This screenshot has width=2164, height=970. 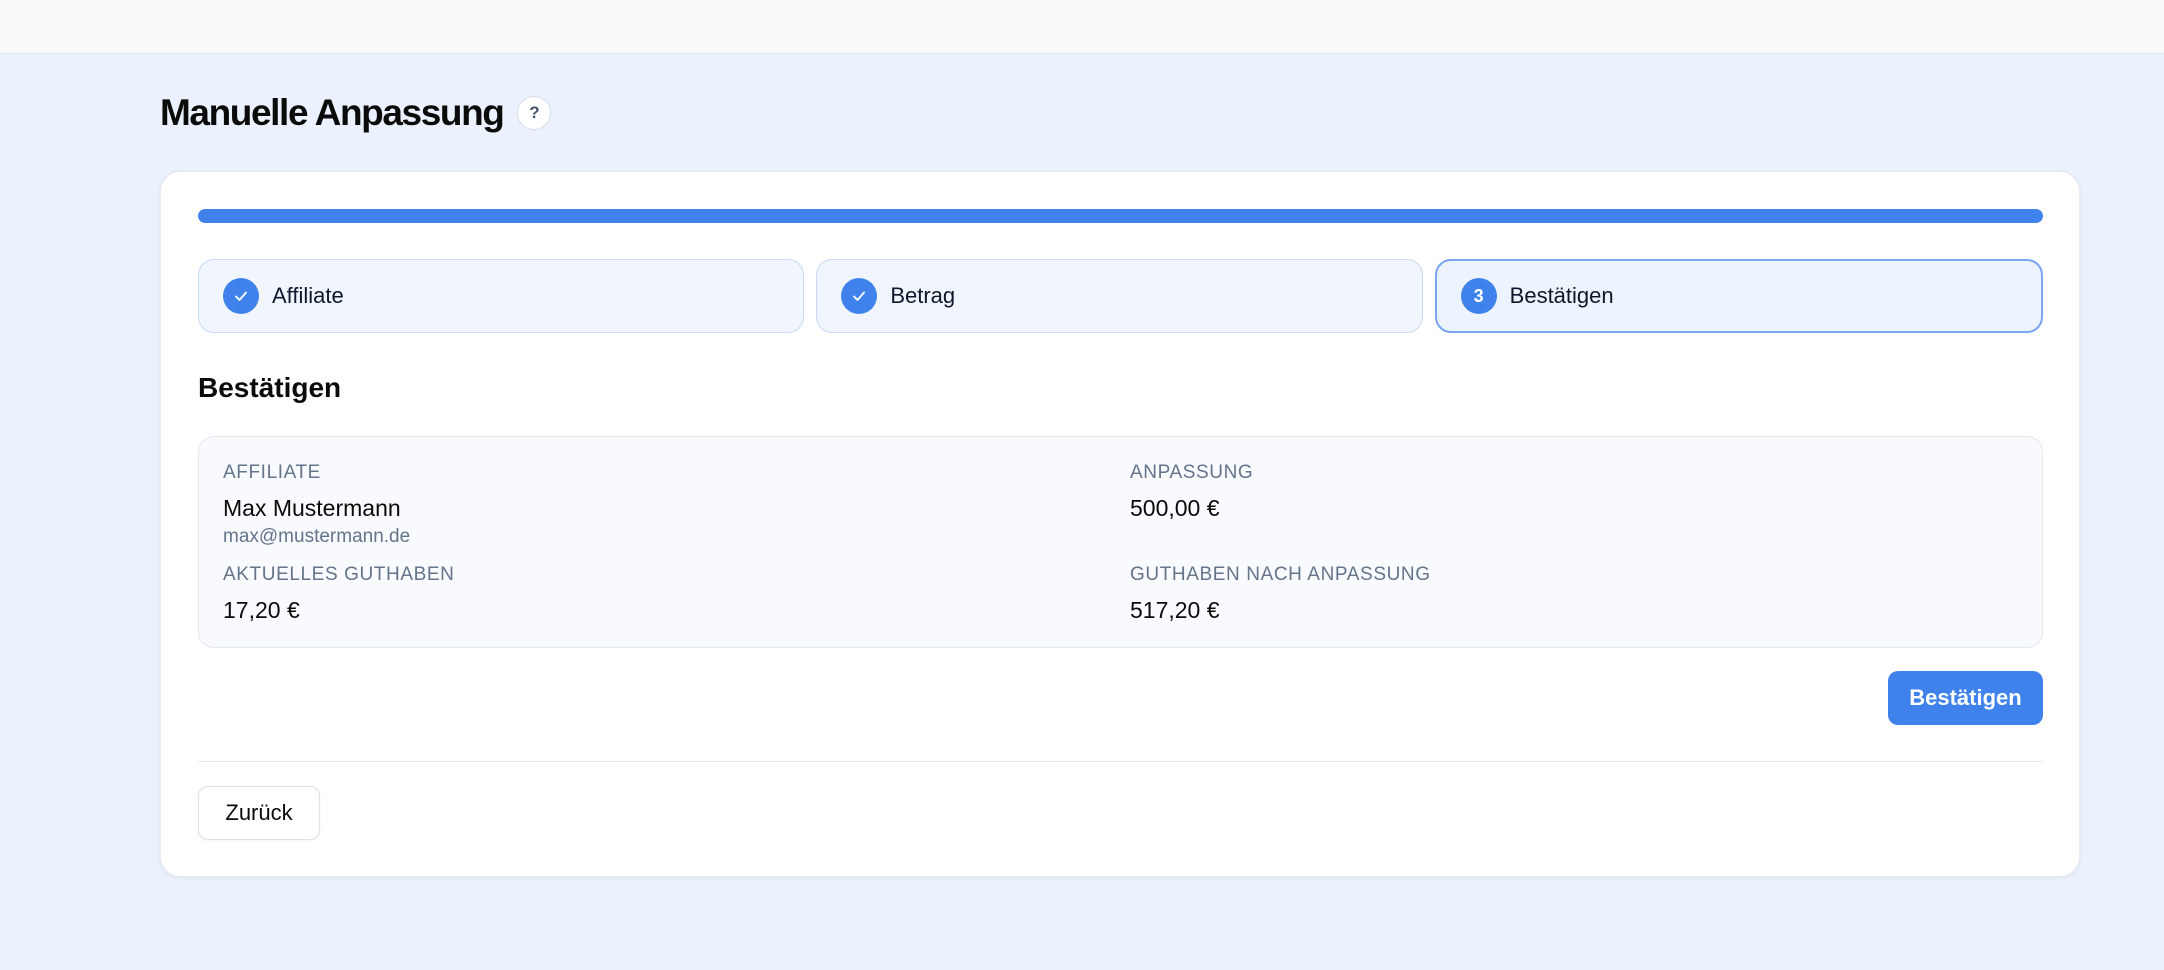 I want to click on back-button: Zurück, so click(x=259, y=813).